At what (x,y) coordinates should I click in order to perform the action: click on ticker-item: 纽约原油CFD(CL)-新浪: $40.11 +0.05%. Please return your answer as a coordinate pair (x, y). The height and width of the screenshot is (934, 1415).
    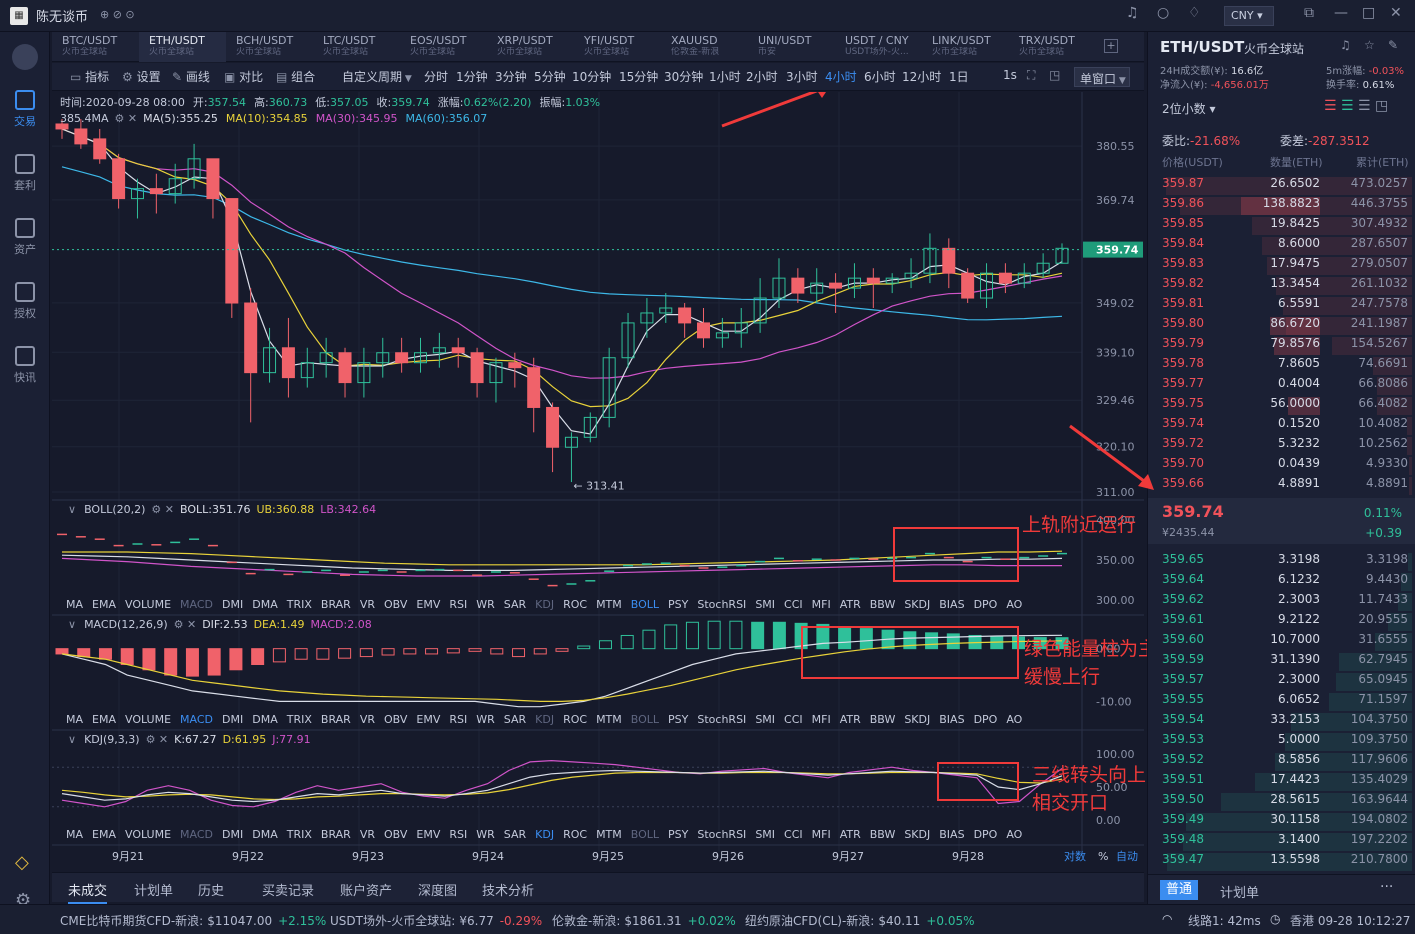
    Looking at the image, I should click on (860, 920).